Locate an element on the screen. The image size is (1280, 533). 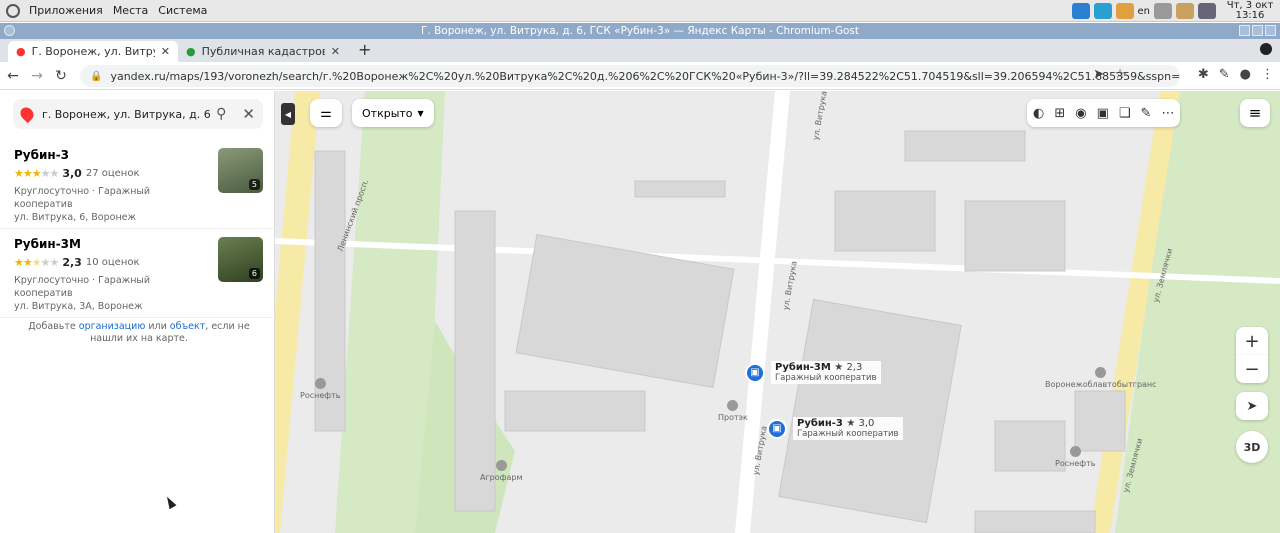
close-window-button is located at coordinates (1270, 30).